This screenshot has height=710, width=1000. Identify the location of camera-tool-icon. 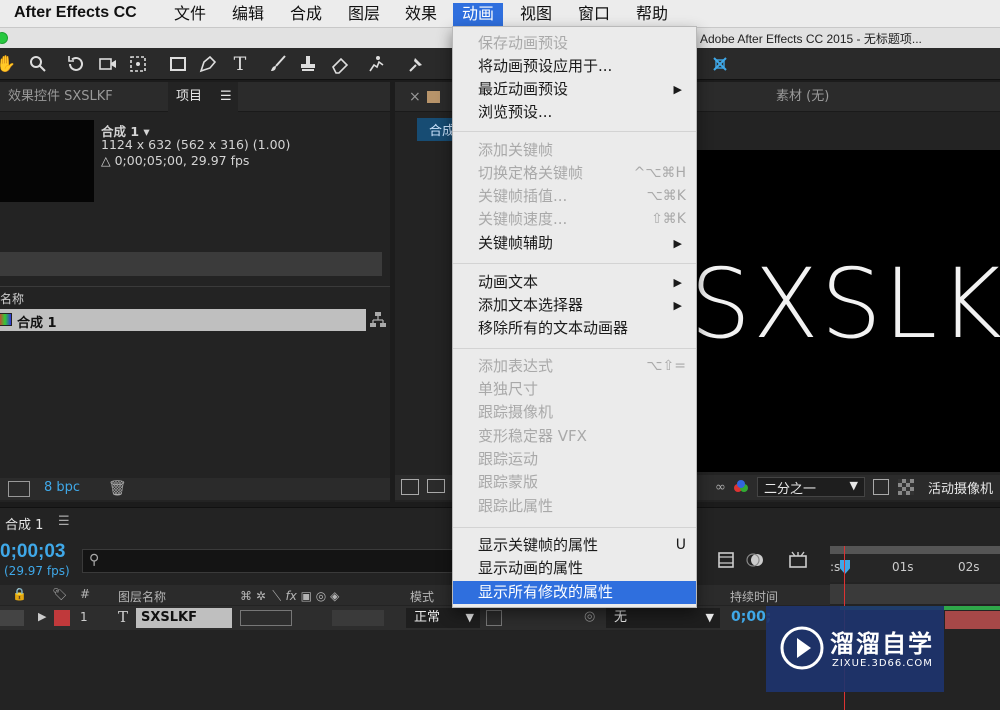
(108, 64).